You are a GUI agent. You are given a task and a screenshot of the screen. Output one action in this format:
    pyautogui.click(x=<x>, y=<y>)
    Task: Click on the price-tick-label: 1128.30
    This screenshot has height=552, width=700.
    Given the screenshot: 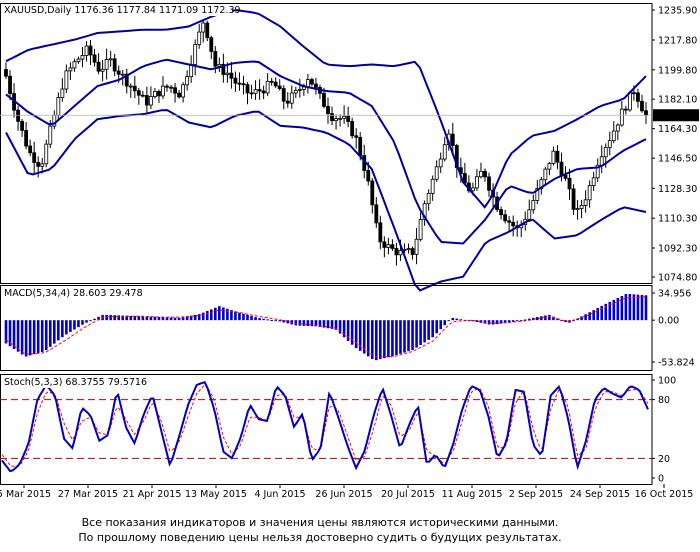 What is the action you would take?
    pyautogui.click(x=677, y=189)
    